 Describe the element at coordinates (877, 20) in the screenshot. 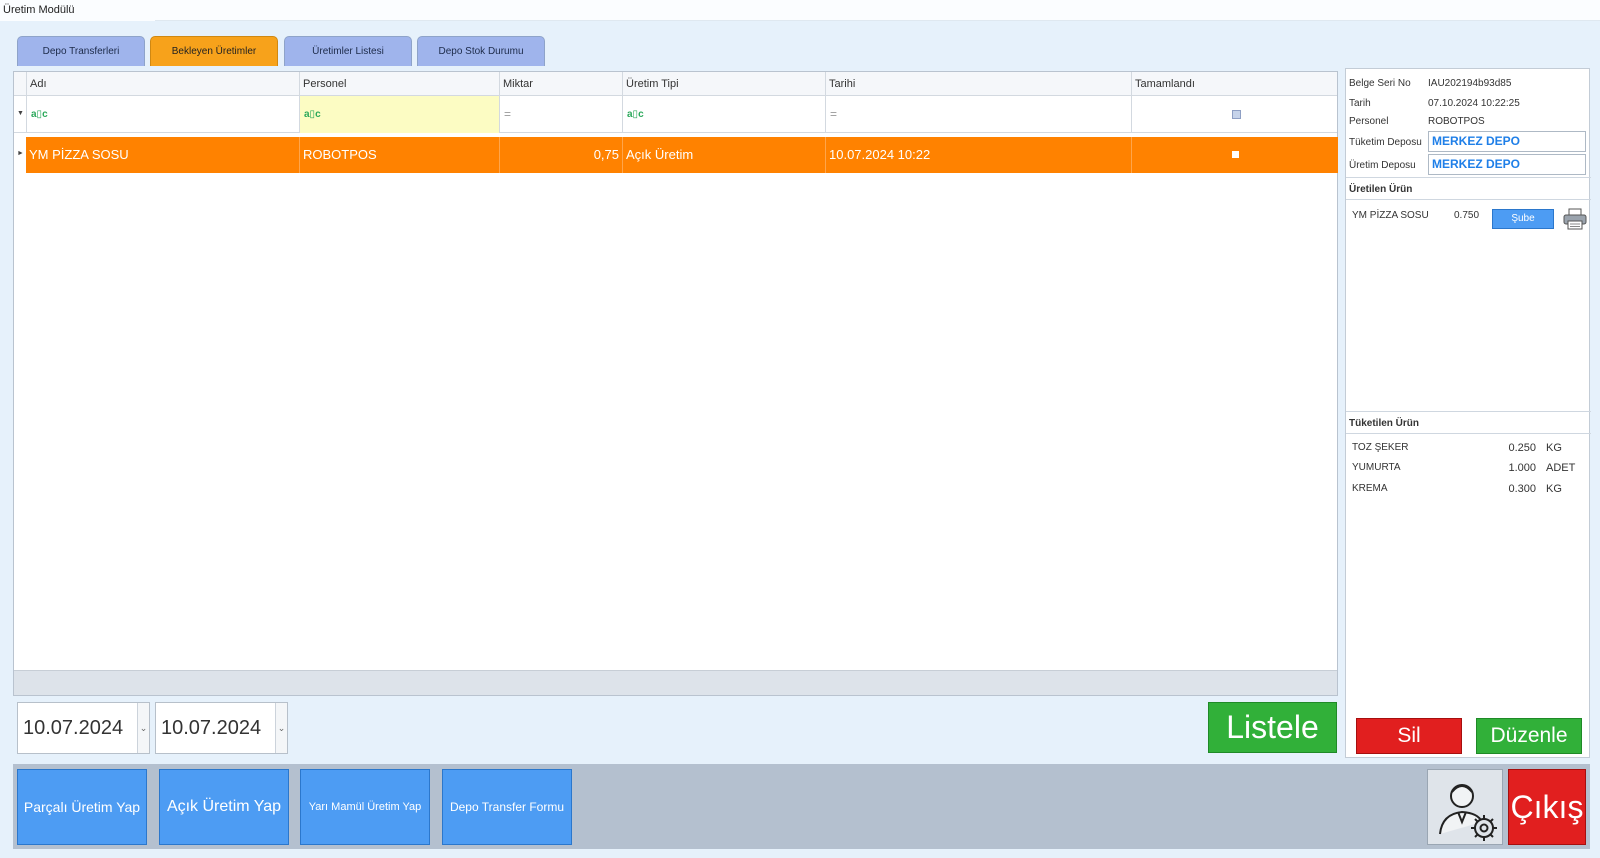

I see `titlebar-divider` at that location.